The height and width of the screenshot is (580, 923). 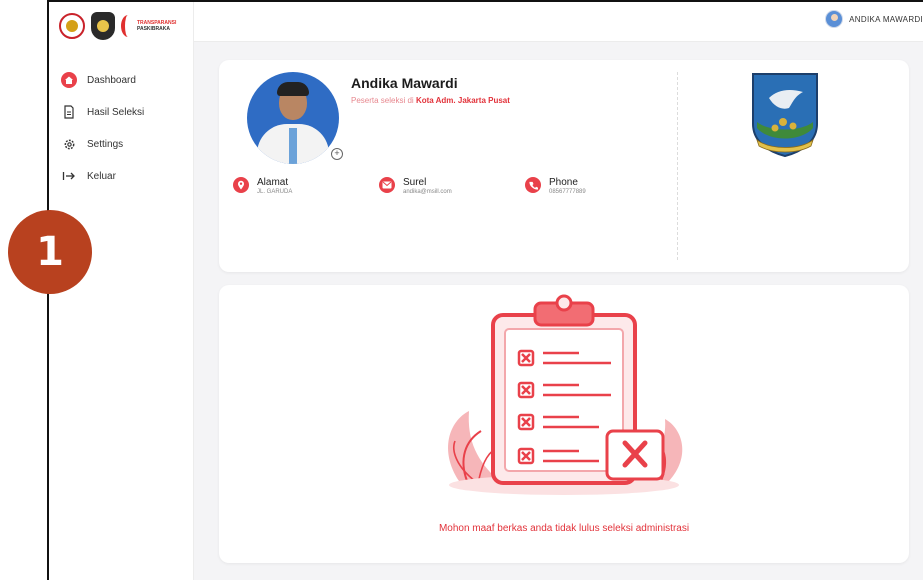 I want to click on location-icon, so click(x=241, y=185).